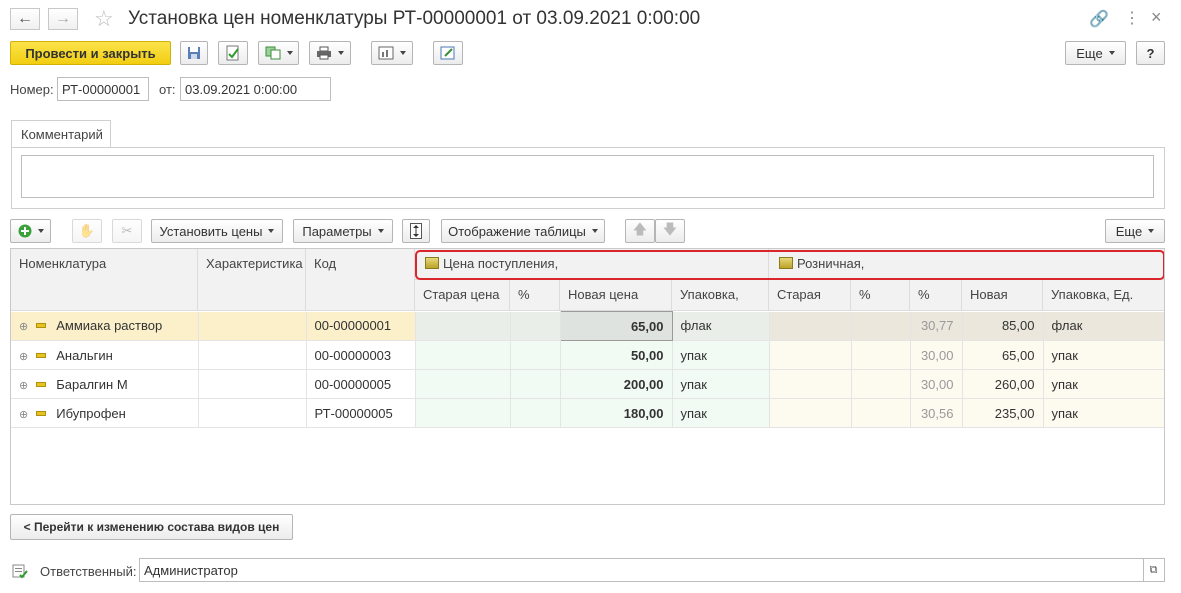 This screenshot has height=593, width=1181. Describe the element at coordinates (880, 295) in the screenshot. I see `col-retail-percent-1: %` at that location.